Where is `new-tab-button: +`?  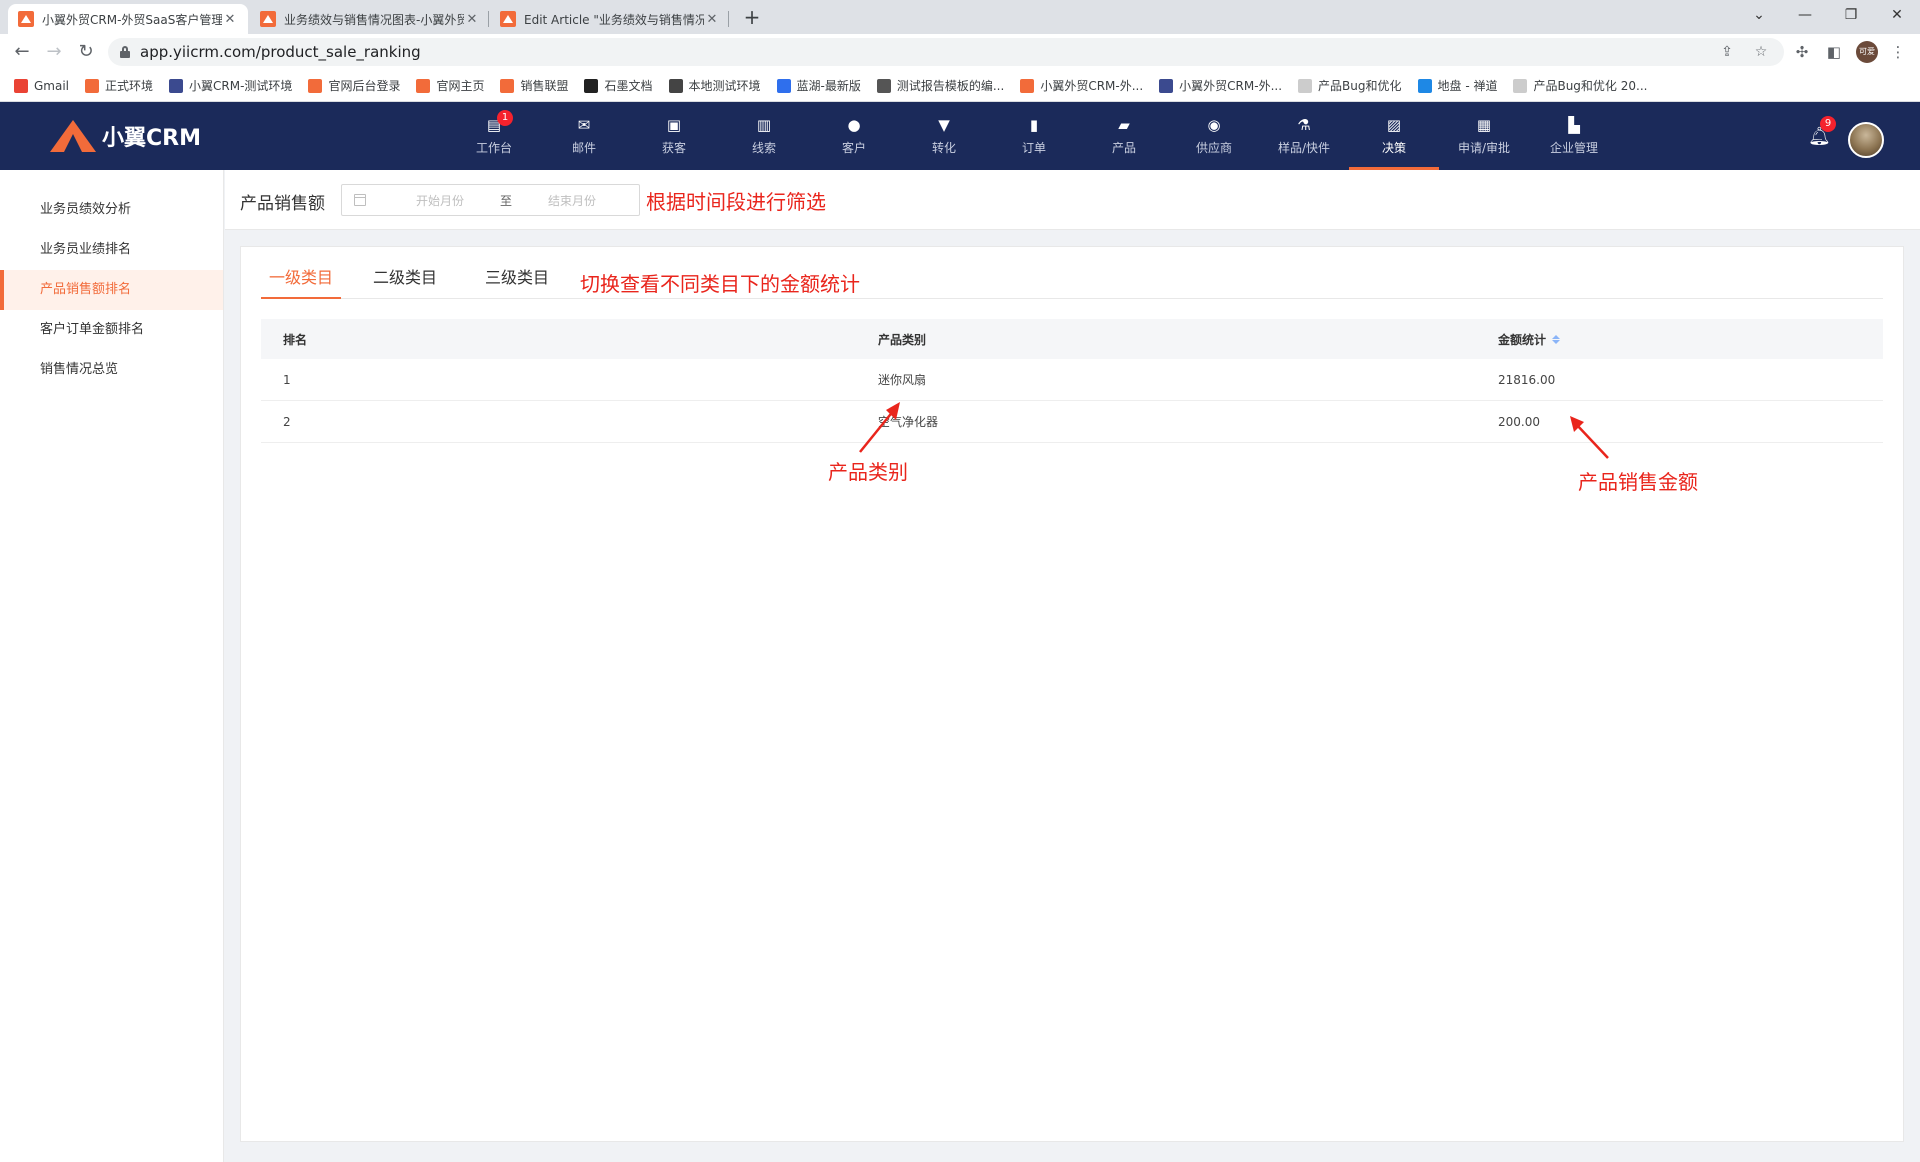 new-tab-button: + is located at coordinates (752, 18).